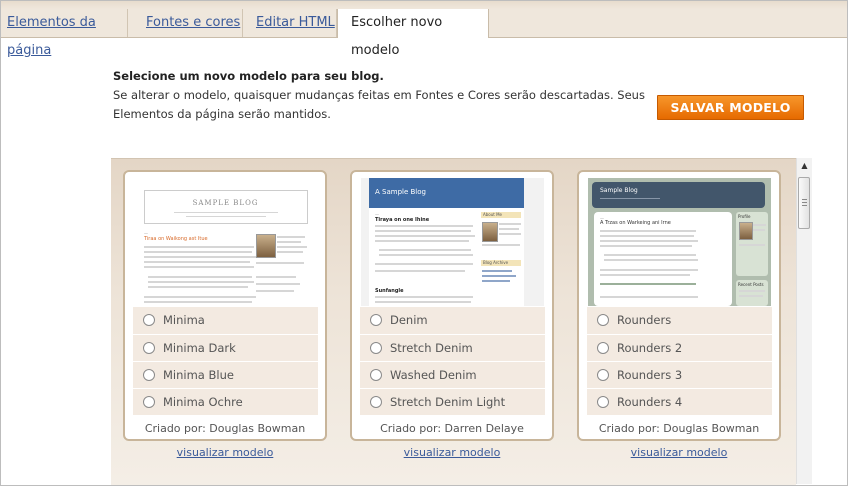  Describe the element at coordinates (678, 195) in the screenshot. I see `thumb-header-bar` at that location.